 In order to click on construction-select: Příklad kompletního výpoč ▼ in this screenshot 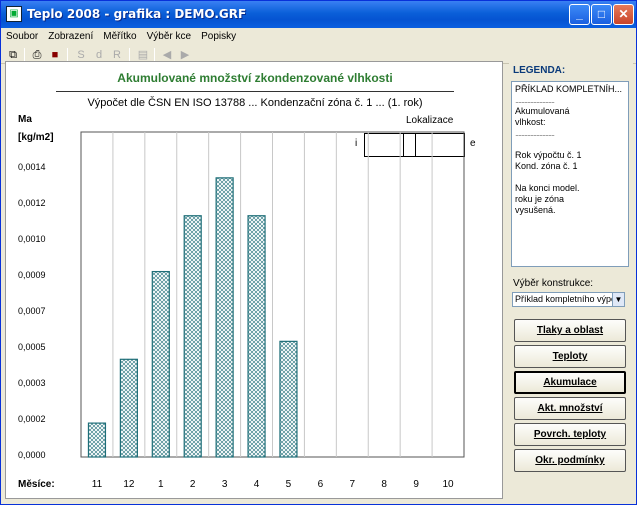, I will do `click(568, 299)`.